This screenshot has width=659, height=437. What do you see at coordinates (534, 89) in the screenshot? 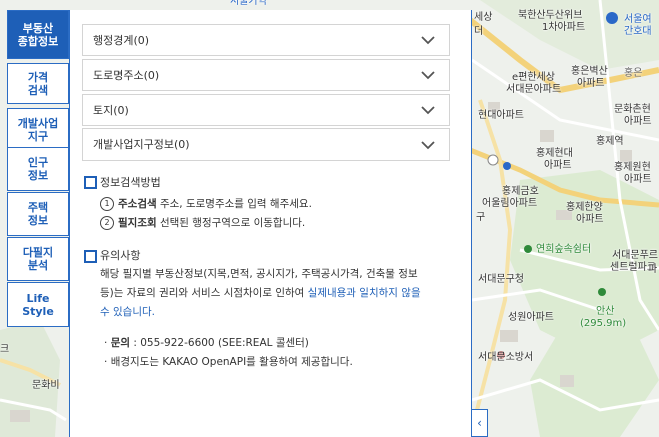
I see `map-label: 서대문아파트` at bounding box center [534, 89].